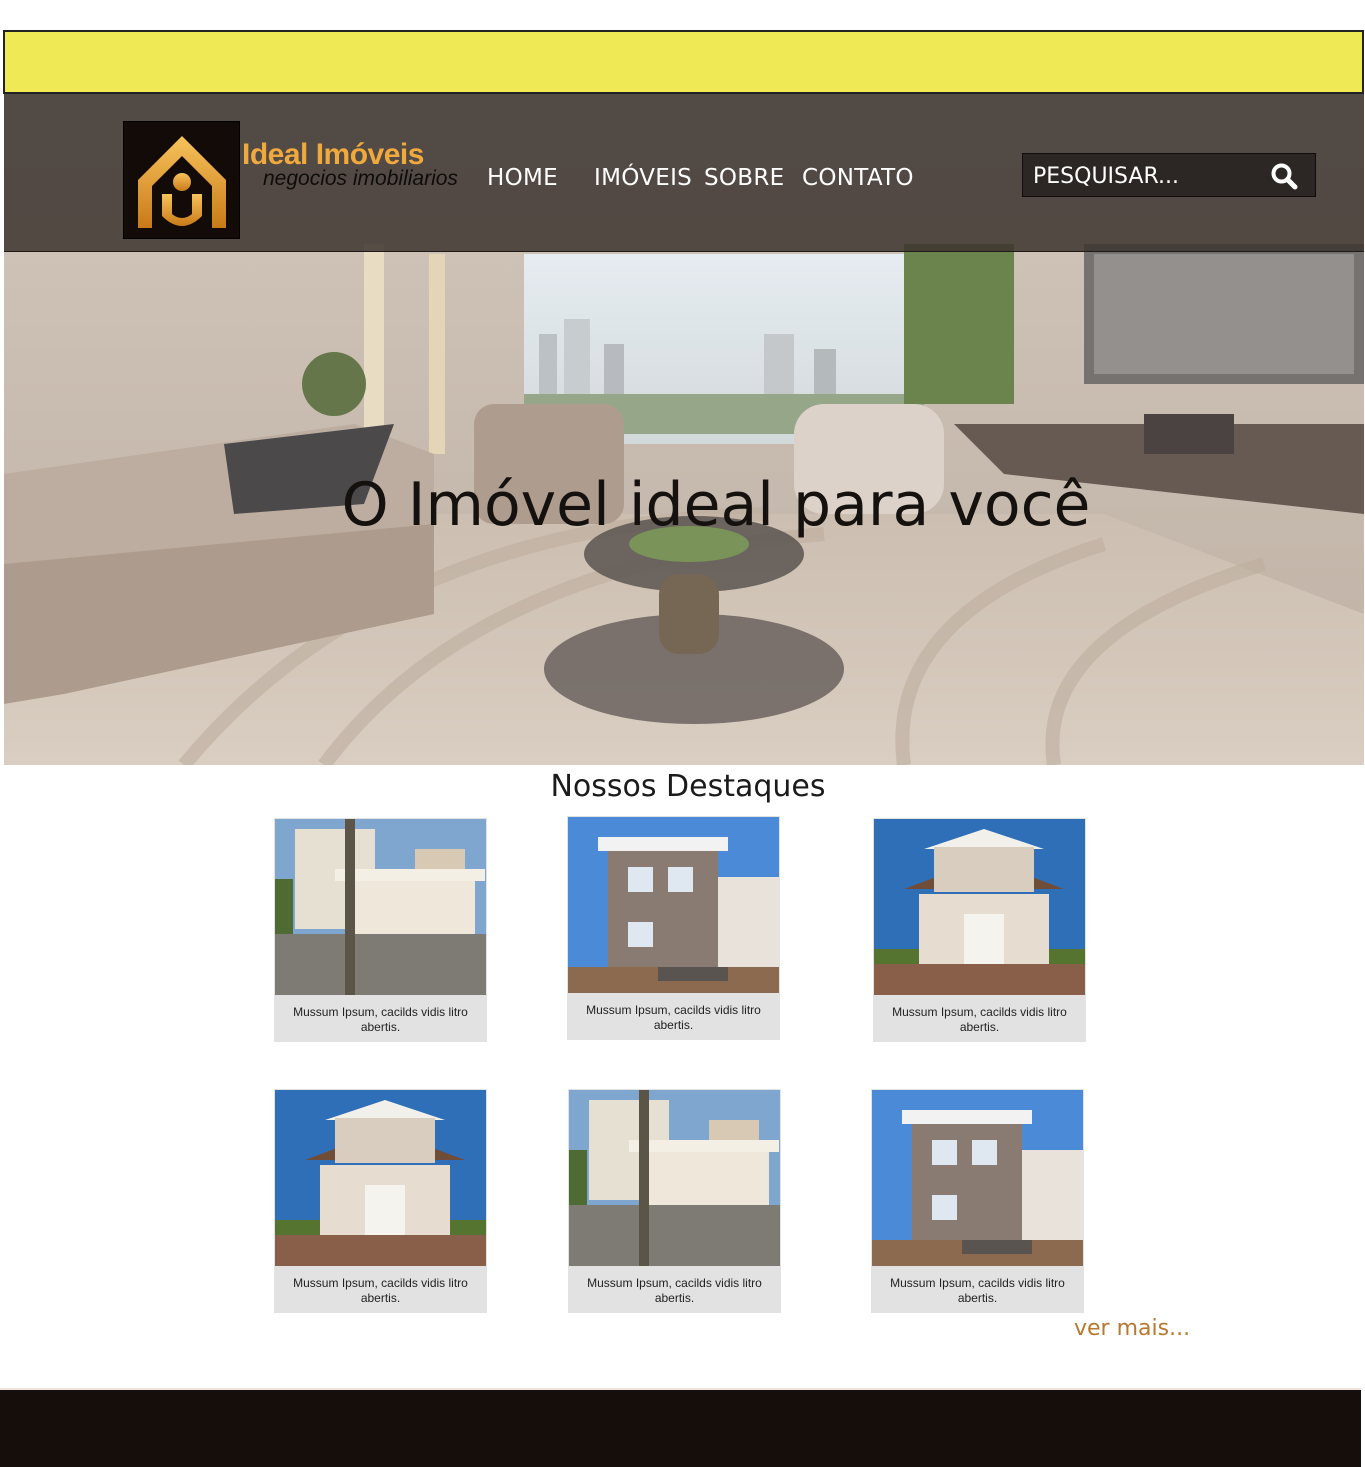 This screenshot has height=1467, width=1365. I want to click on featured-title: Nossos Destaques, so click(688, 786).